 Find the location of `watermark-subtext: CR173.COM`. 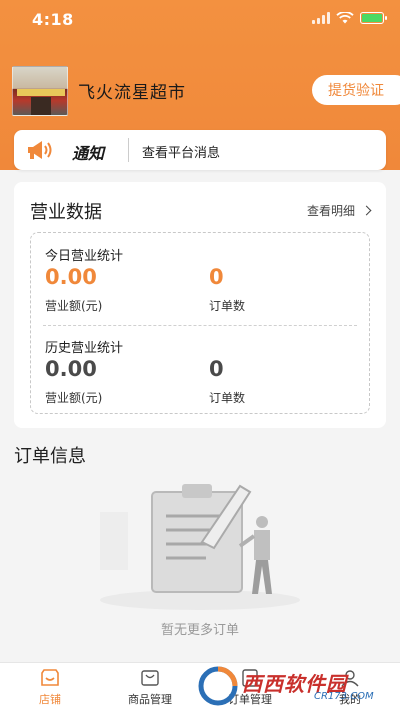

watermark-subtext: CR173.COM is located at coordinates (344, 696).